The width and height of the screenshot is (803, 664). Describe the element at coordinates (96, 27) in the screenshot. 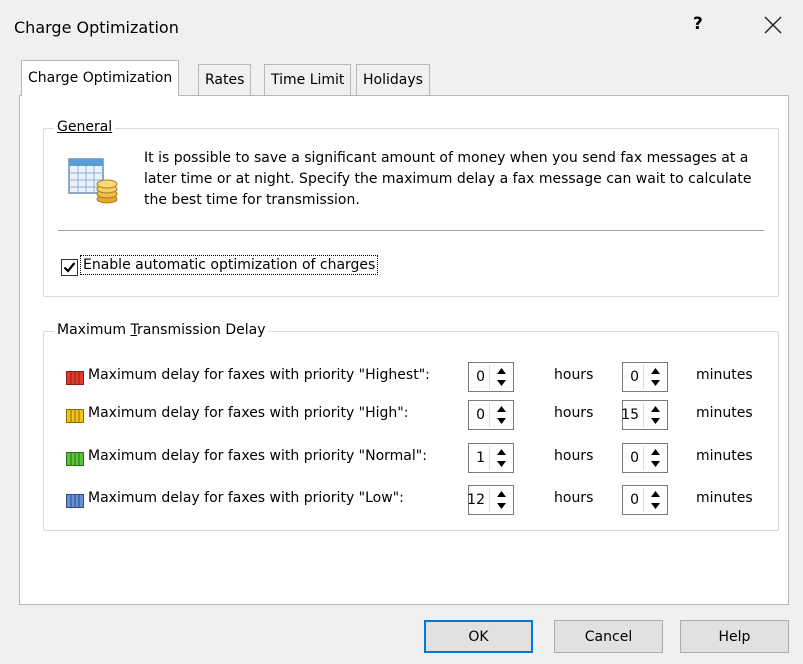

I see `window-title: Charge Optimization` at that location.